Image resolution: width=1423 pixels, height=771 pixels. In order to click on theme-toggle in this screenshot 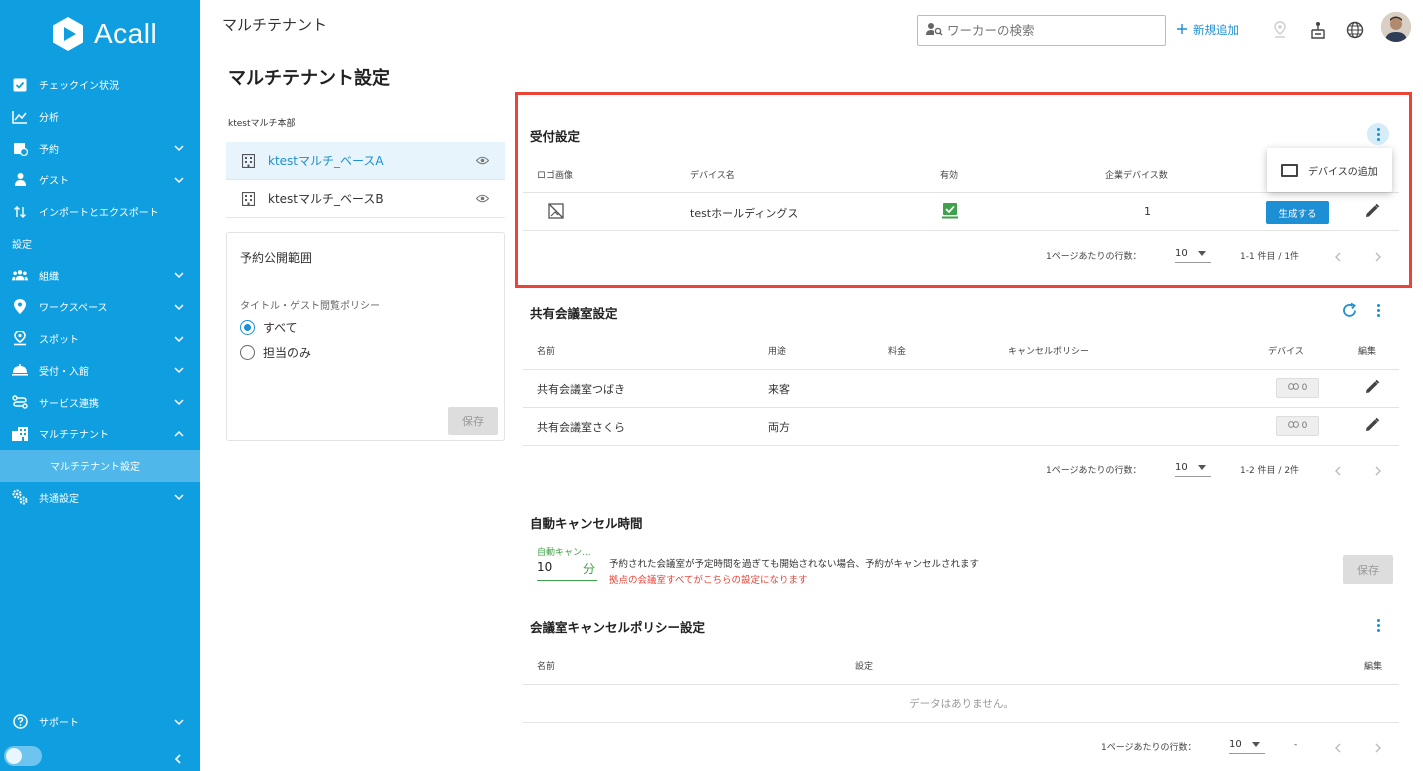, I will do `click(23, 756)`.